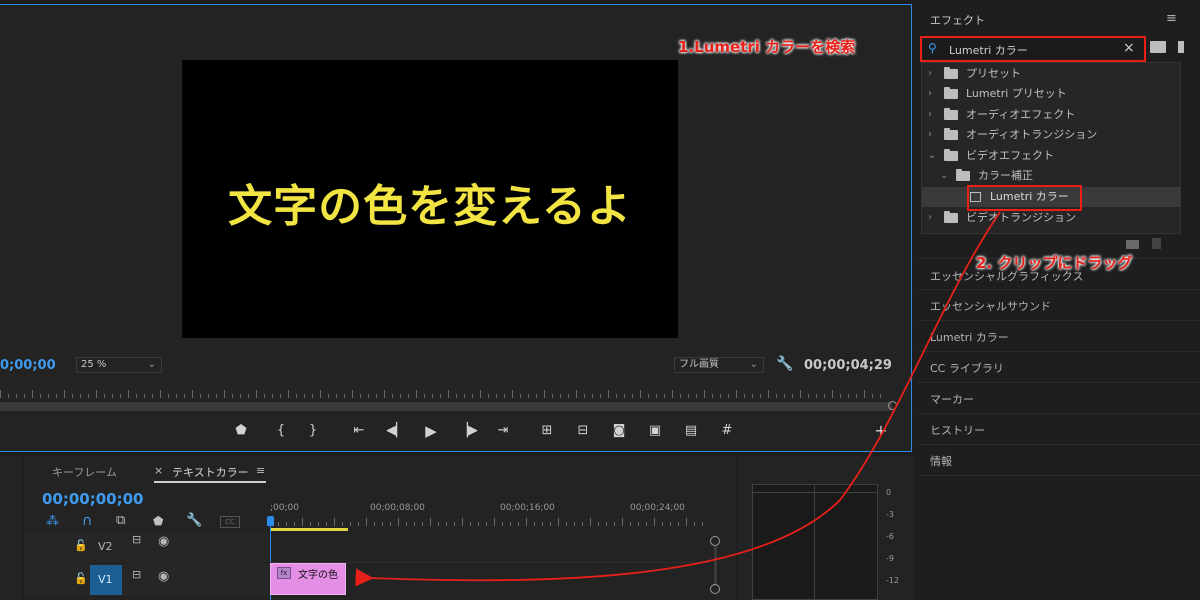 This screenshot has height=600, width=1200. What do you see at coordinates (767, 47) in the screenshot?
I see `annotation-step1: 1.Lumetri カラーを検索` at bounding box center [767, 47].